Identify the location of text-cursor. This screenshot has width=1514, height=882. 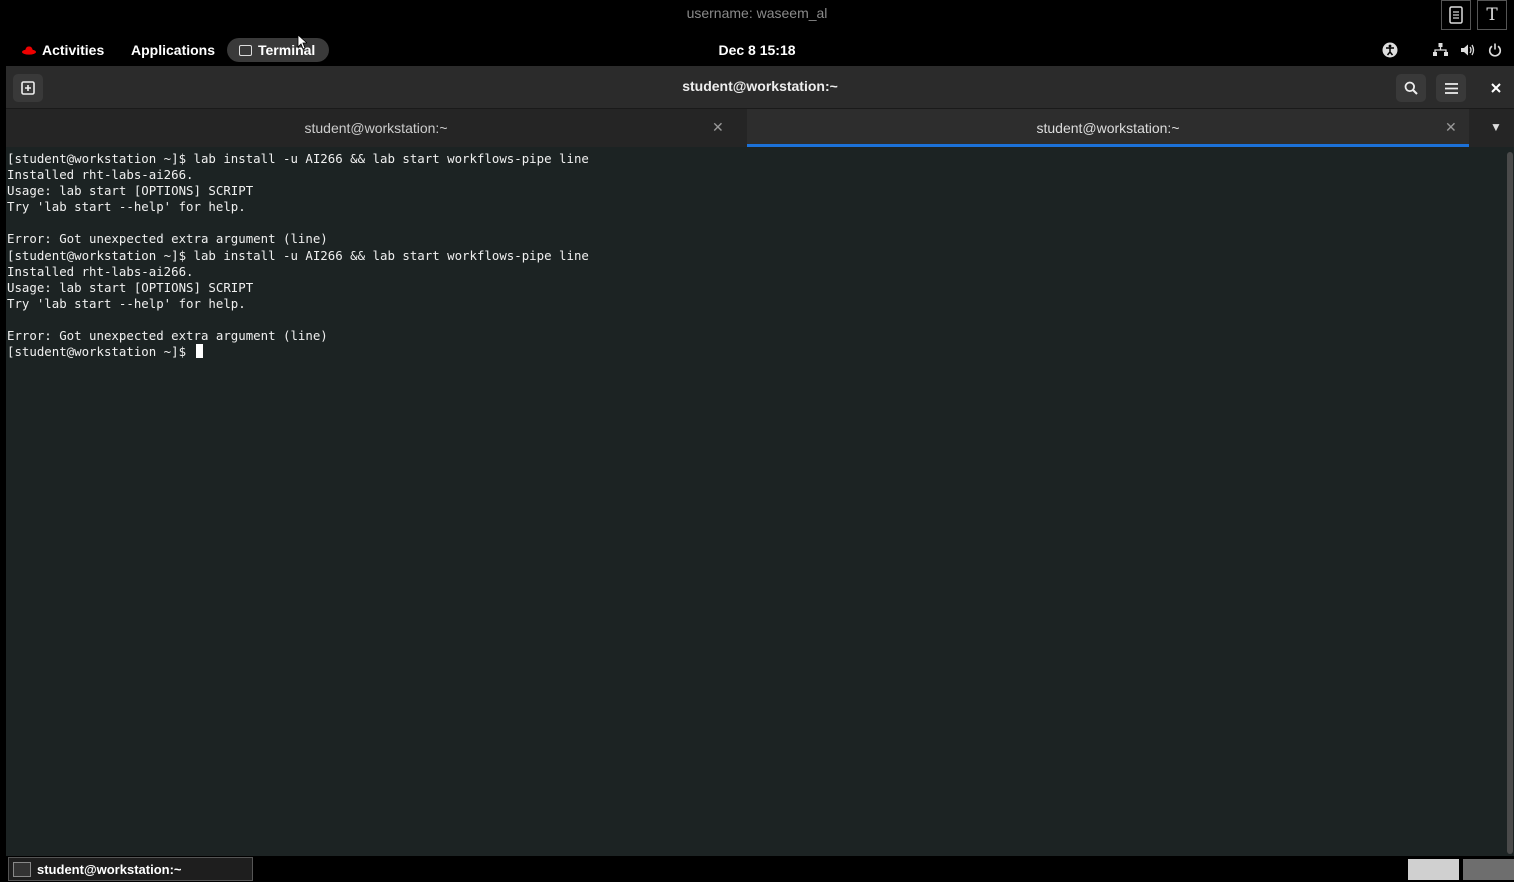
(199, 351).